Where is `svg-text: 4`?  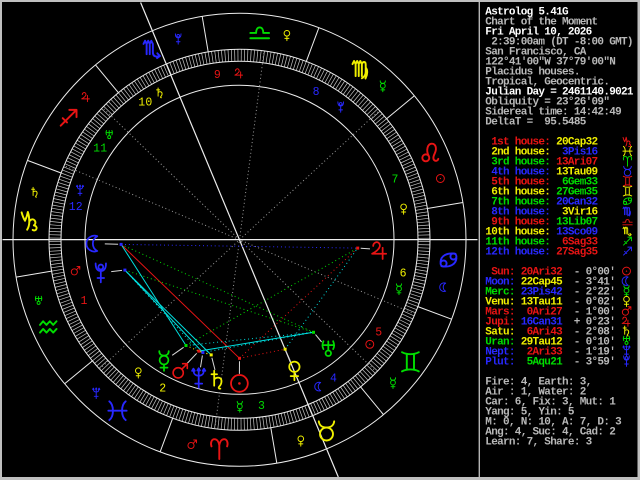
svg-text: 4 is located at coordinates (333, 378).